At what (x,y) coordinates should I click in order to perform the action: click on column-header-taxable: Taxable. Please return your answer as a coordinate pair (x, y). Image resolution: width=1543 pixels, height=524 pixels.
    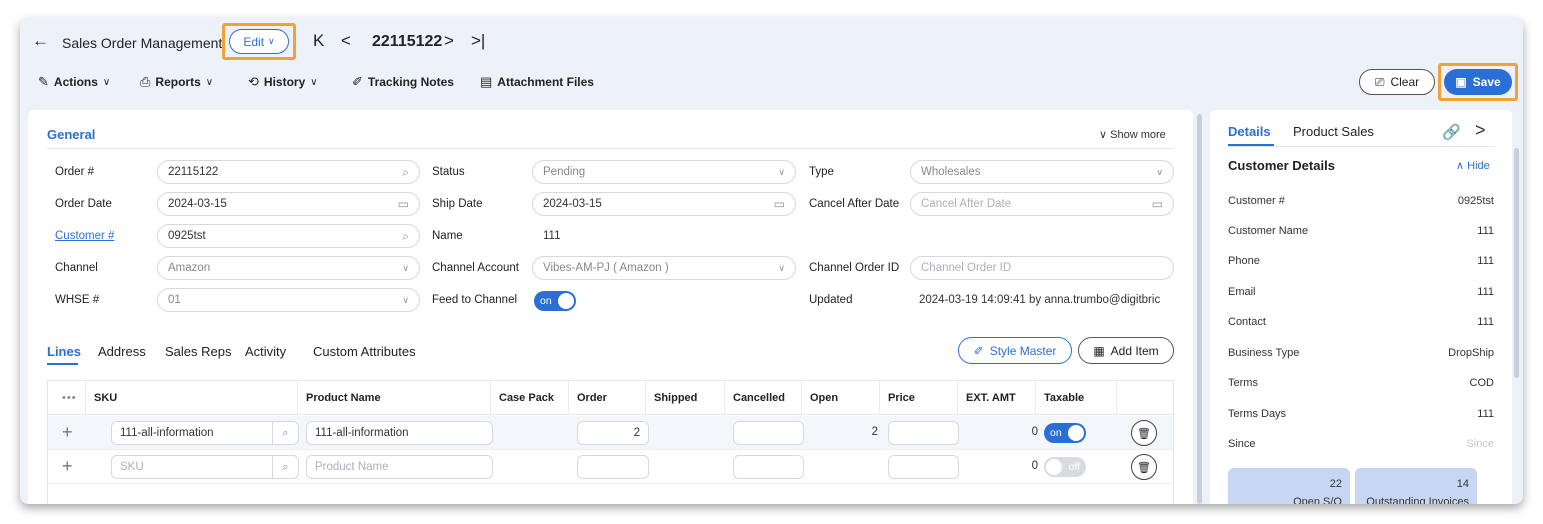
    Looking at the image, I should click on (1076, 398).